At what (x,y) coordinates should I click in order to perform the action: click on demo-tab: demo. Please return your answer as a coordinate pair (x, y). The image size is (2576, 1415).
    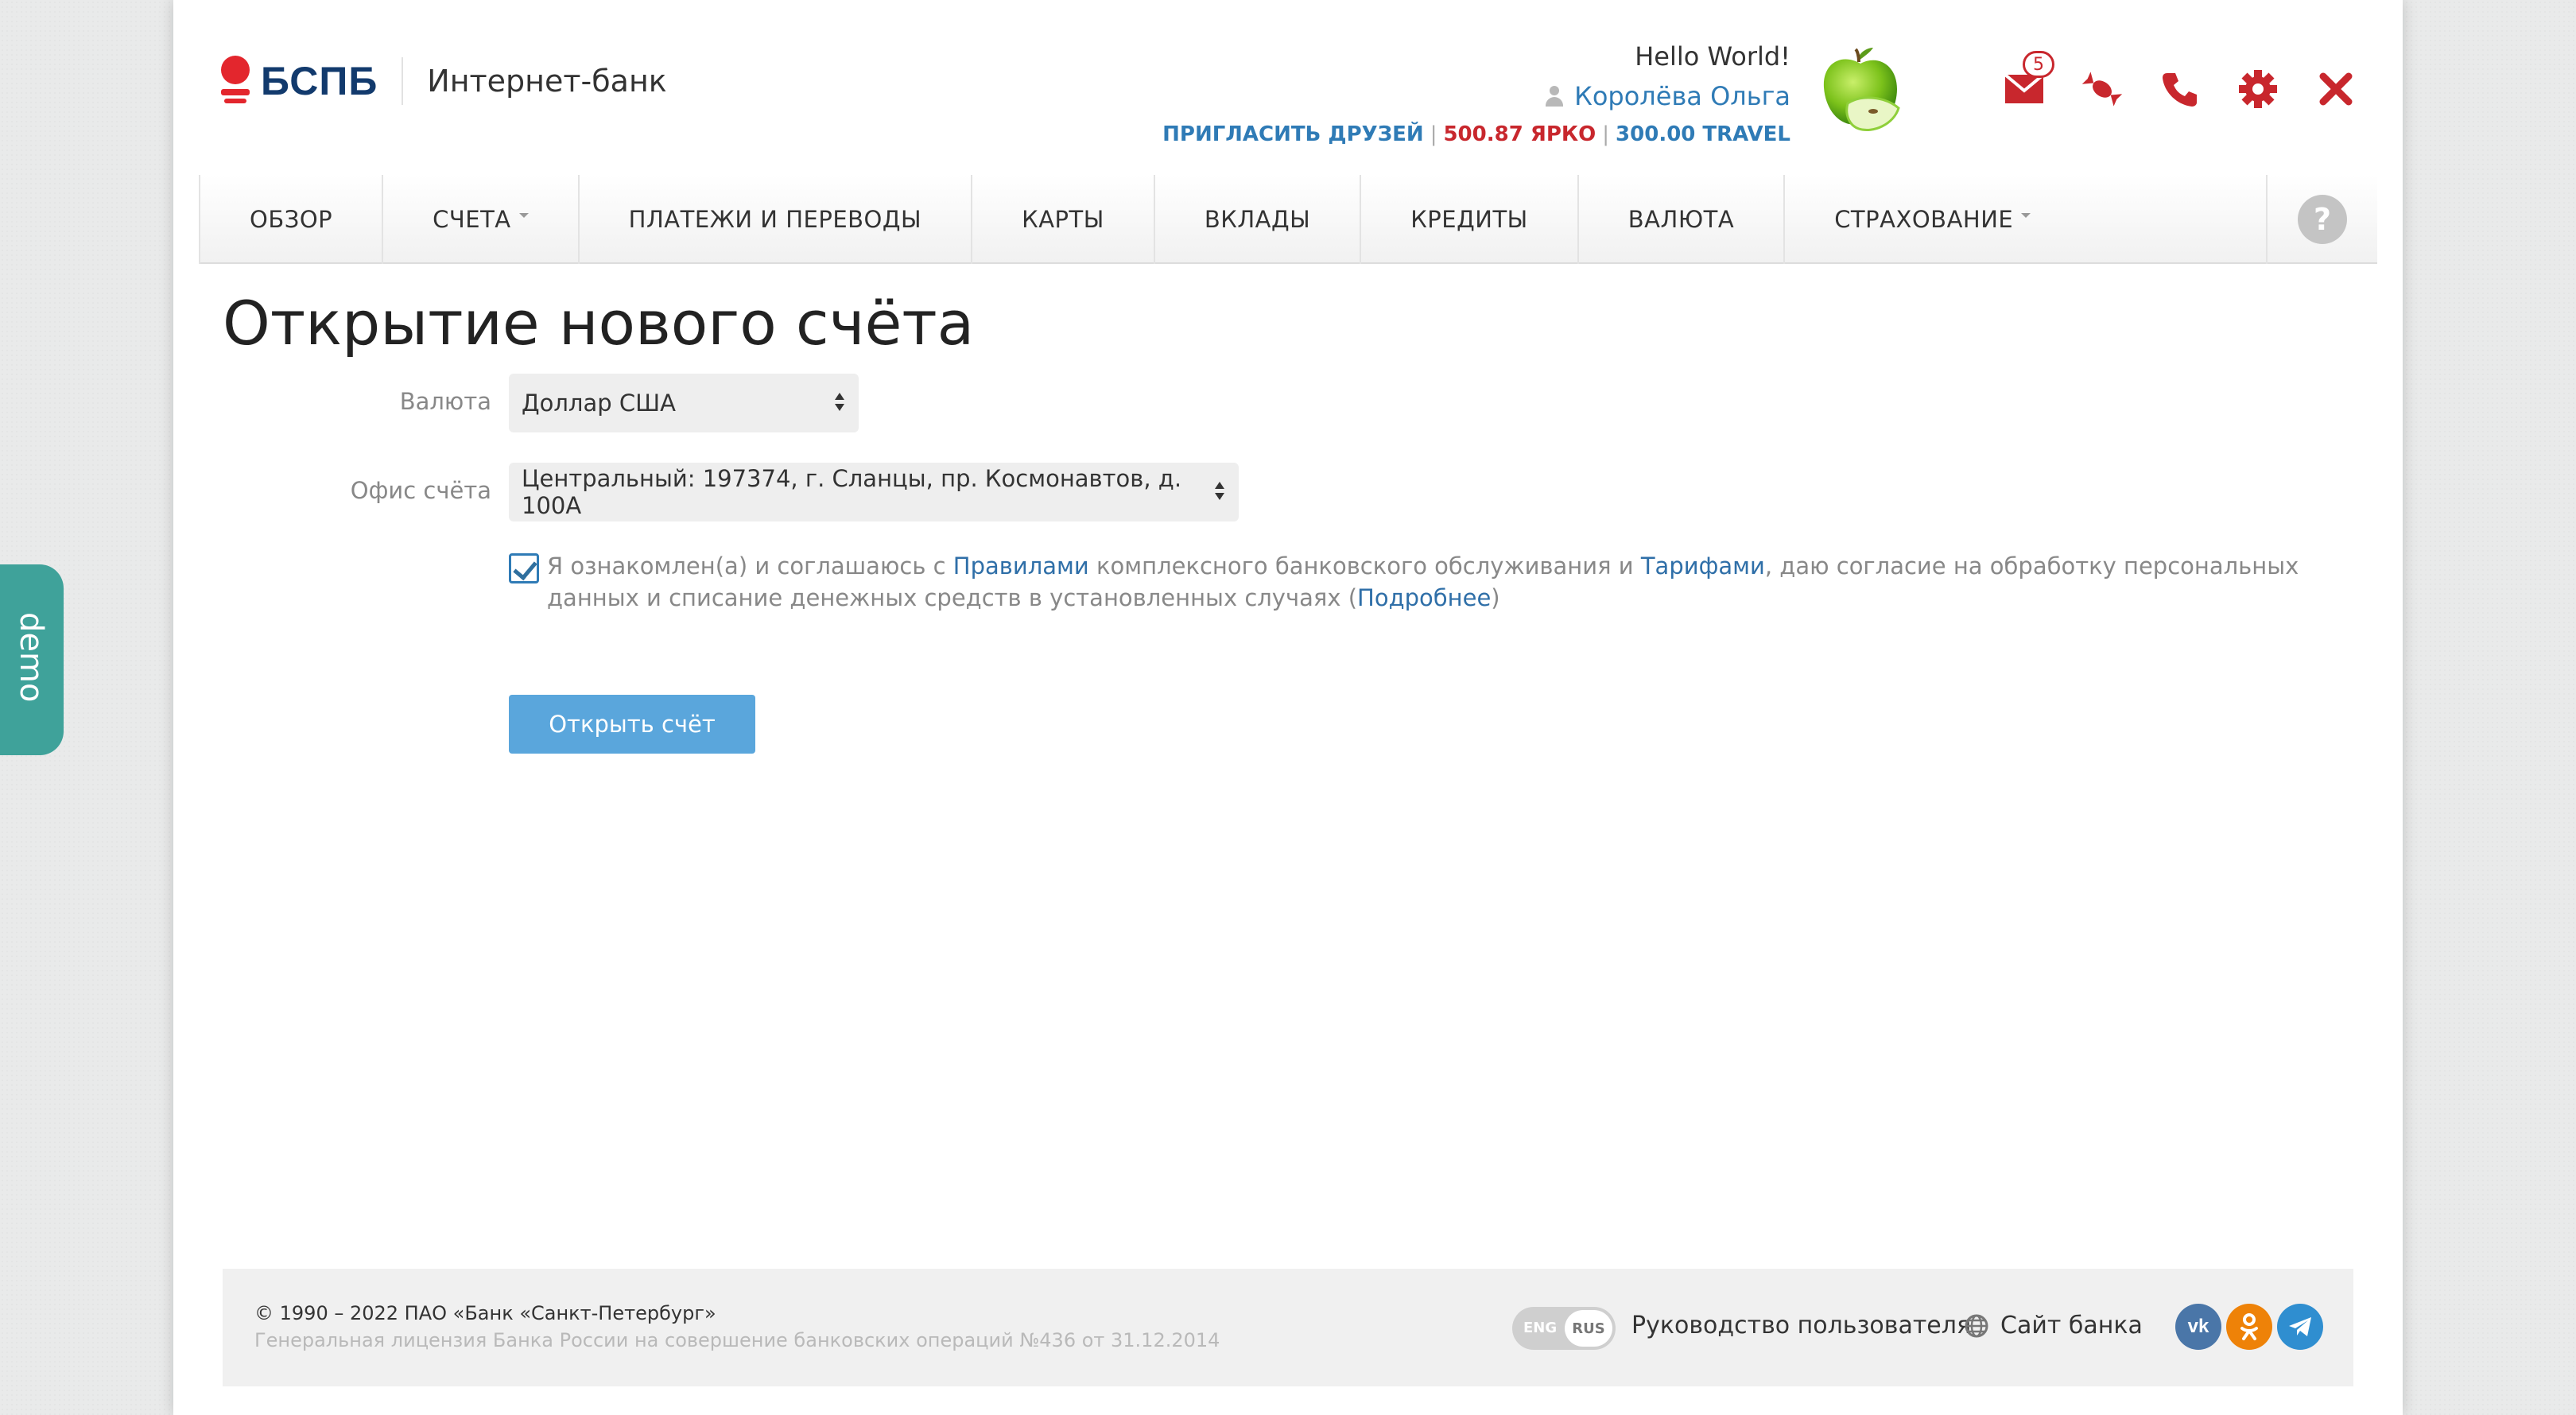
    Looking at the image, I should click on (32, 659).